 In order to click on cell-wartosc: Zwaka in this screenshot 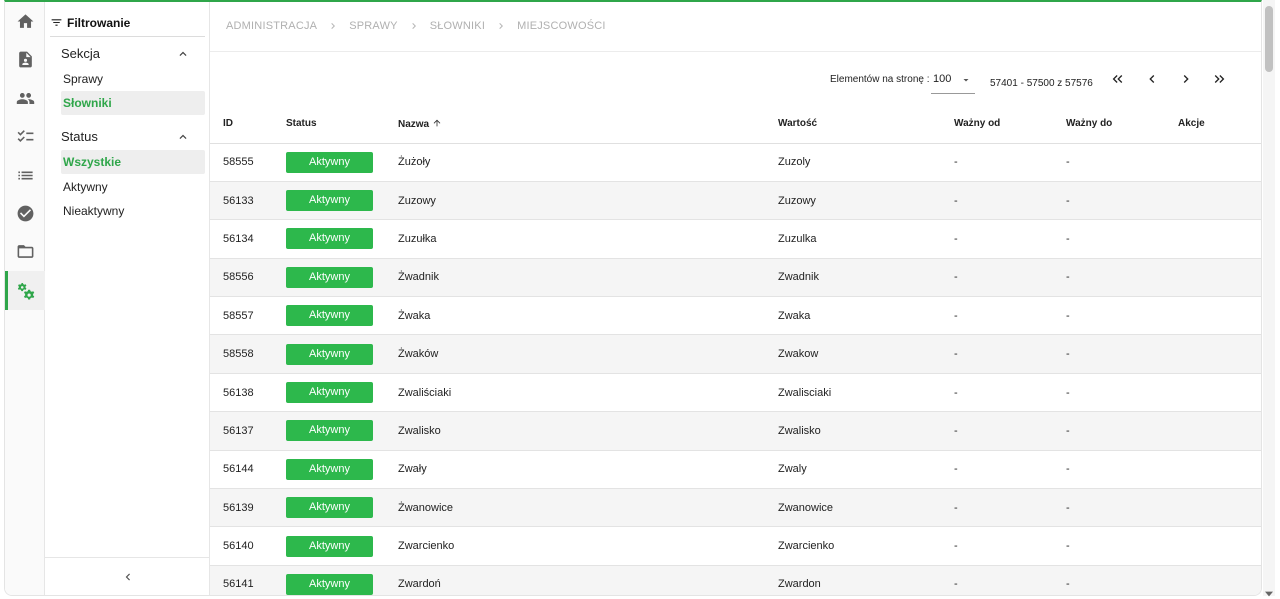, I will do `click(866, 316)`.